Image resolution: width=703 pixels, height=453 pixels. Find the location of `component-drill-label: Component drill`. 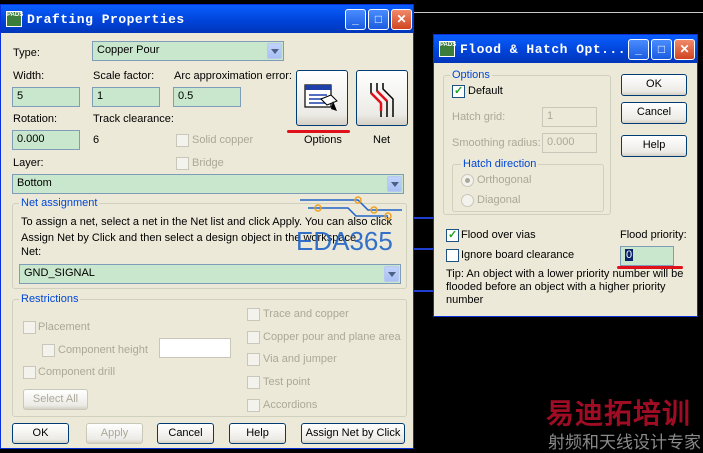

component-drill-label: Component drill is located at coordinates (77, 372).